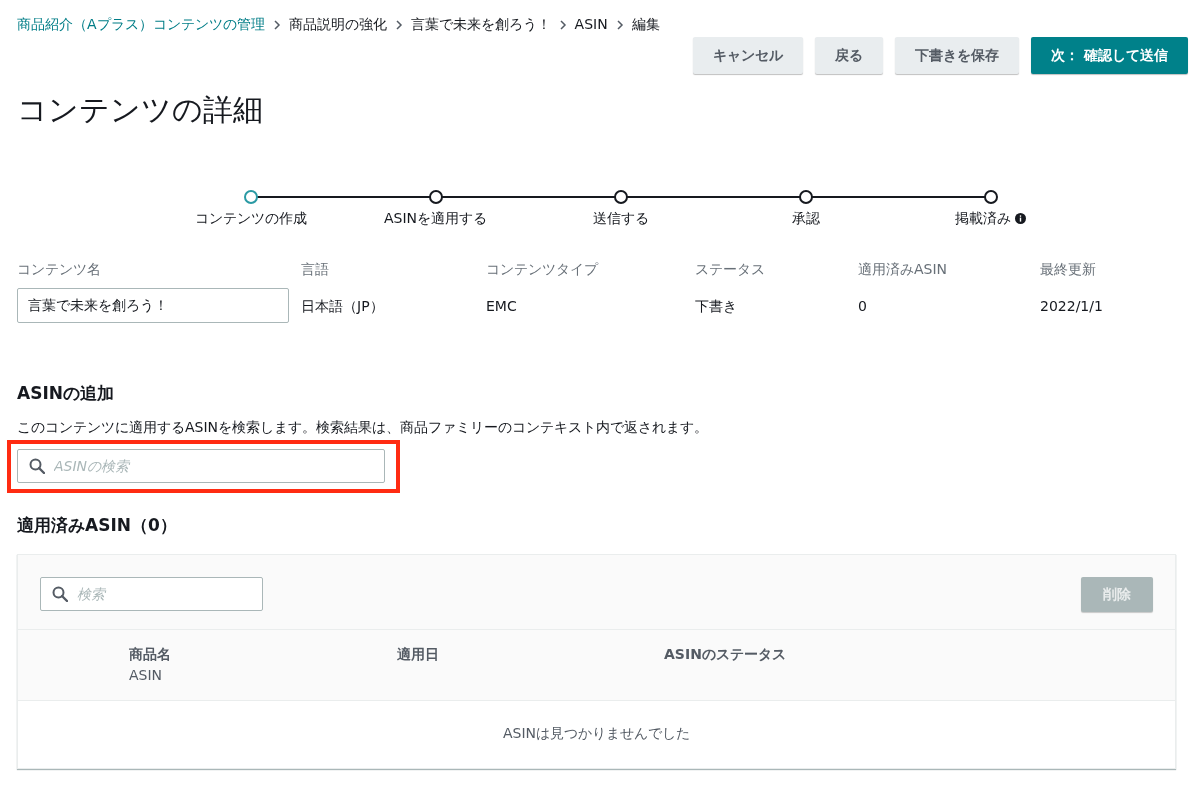  I want to click on breadcrumb-item: 言葉で未来を創ろう！, so click(480, 24).